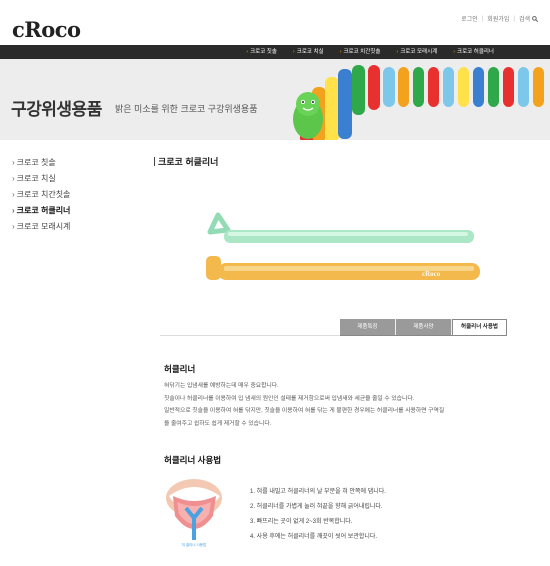 The height and width of the screenshot is (566, 550). What do you see at coordinates (193, 460) in the screenshot?
I see `usage-heading: 허클리너 사용법` at bounding box center [193, 460].